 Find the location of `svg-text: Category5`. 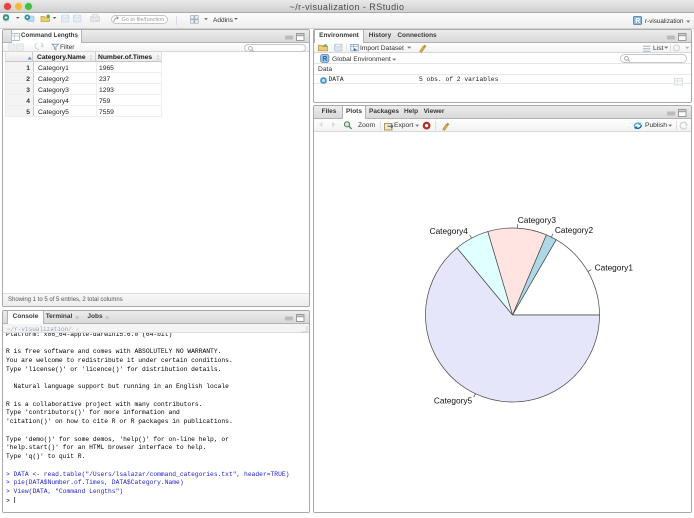

svg-text: Category5 is located at coordinates (453, 401).